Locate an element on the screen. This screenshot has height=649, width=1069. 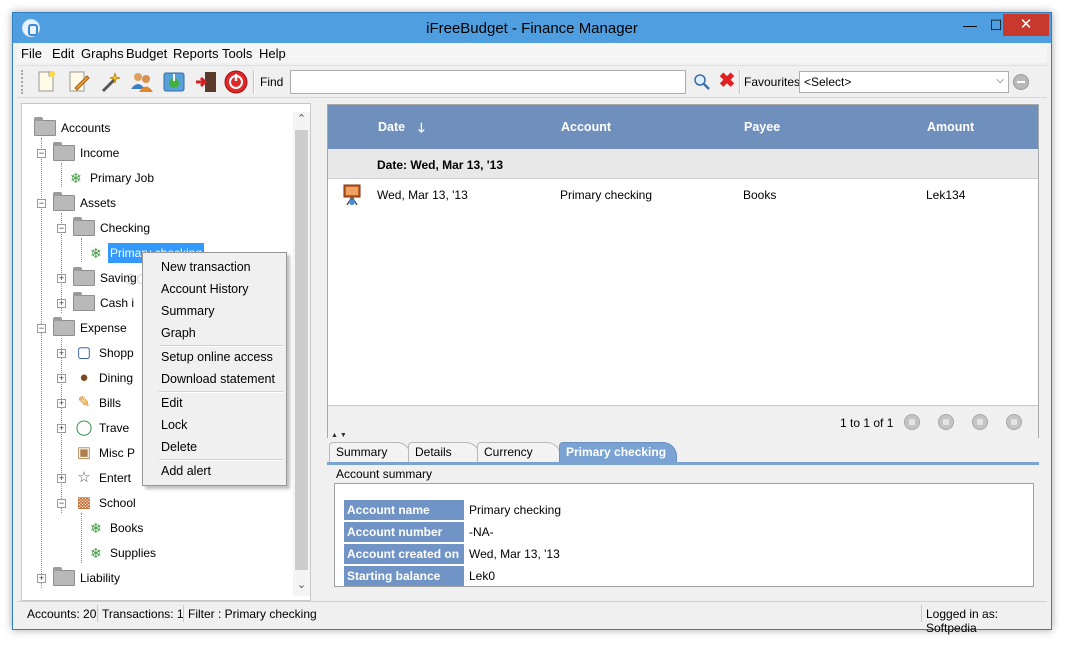
menu-item-account-history: Account History is located at coordinates (205, 289).